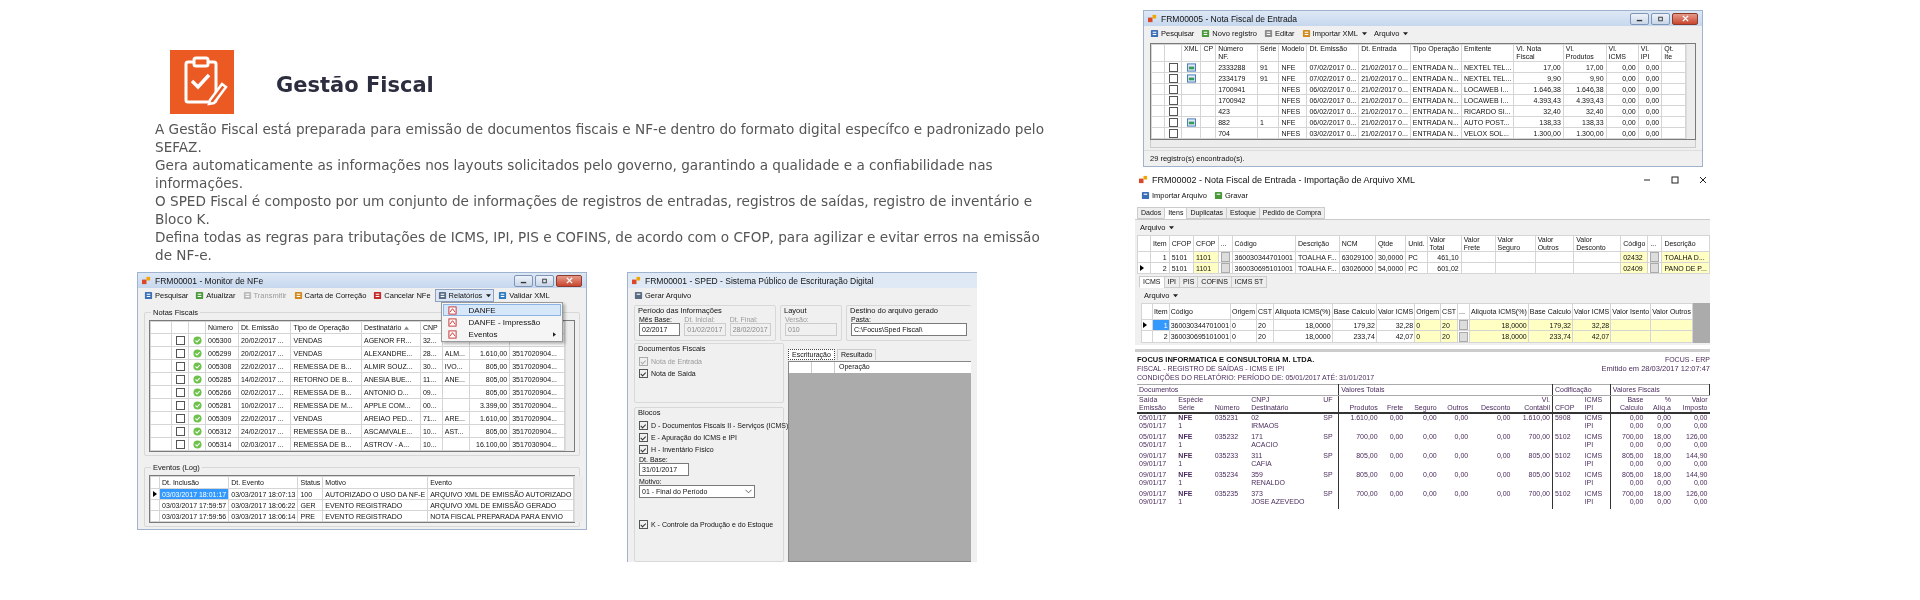 This screenshot has height=600, width=1920. I want to click on clipboard-check-icon, so click(202, 82).